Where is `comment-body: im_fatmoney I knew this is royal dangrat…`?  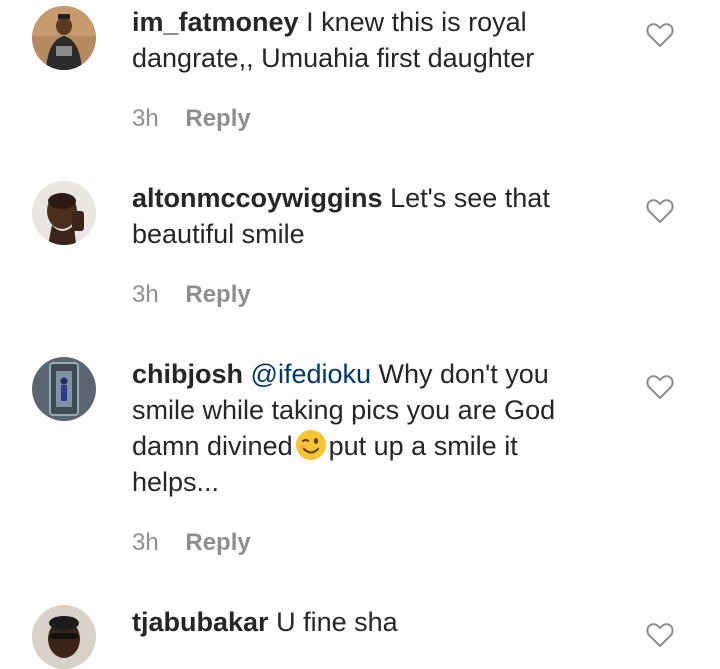 comment-body: im_fatmoney I knew this is royal dangrat… is located at coordinates (367, 40).